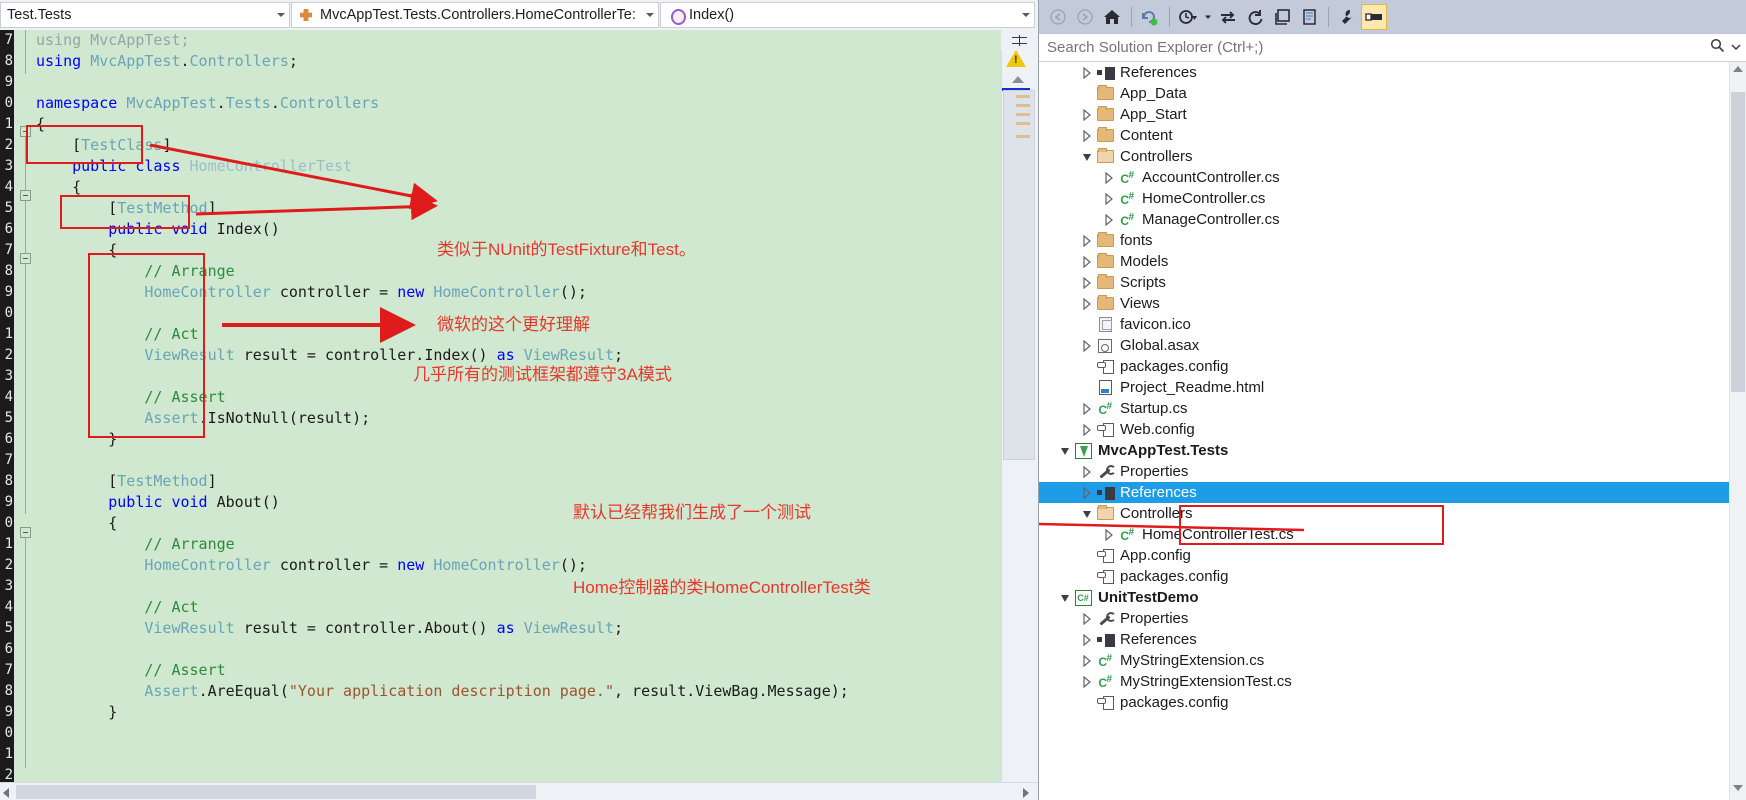 The image size is (1746, 800). Describe the element at coordinates (1738, 242) in the screenshot. I see `solution-scroll-thumb` at that location.